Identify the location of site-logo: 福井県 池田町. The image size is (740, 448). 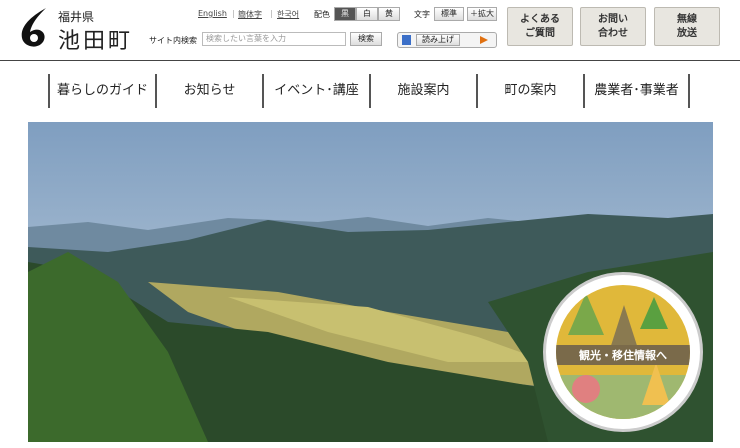
(78, 30).